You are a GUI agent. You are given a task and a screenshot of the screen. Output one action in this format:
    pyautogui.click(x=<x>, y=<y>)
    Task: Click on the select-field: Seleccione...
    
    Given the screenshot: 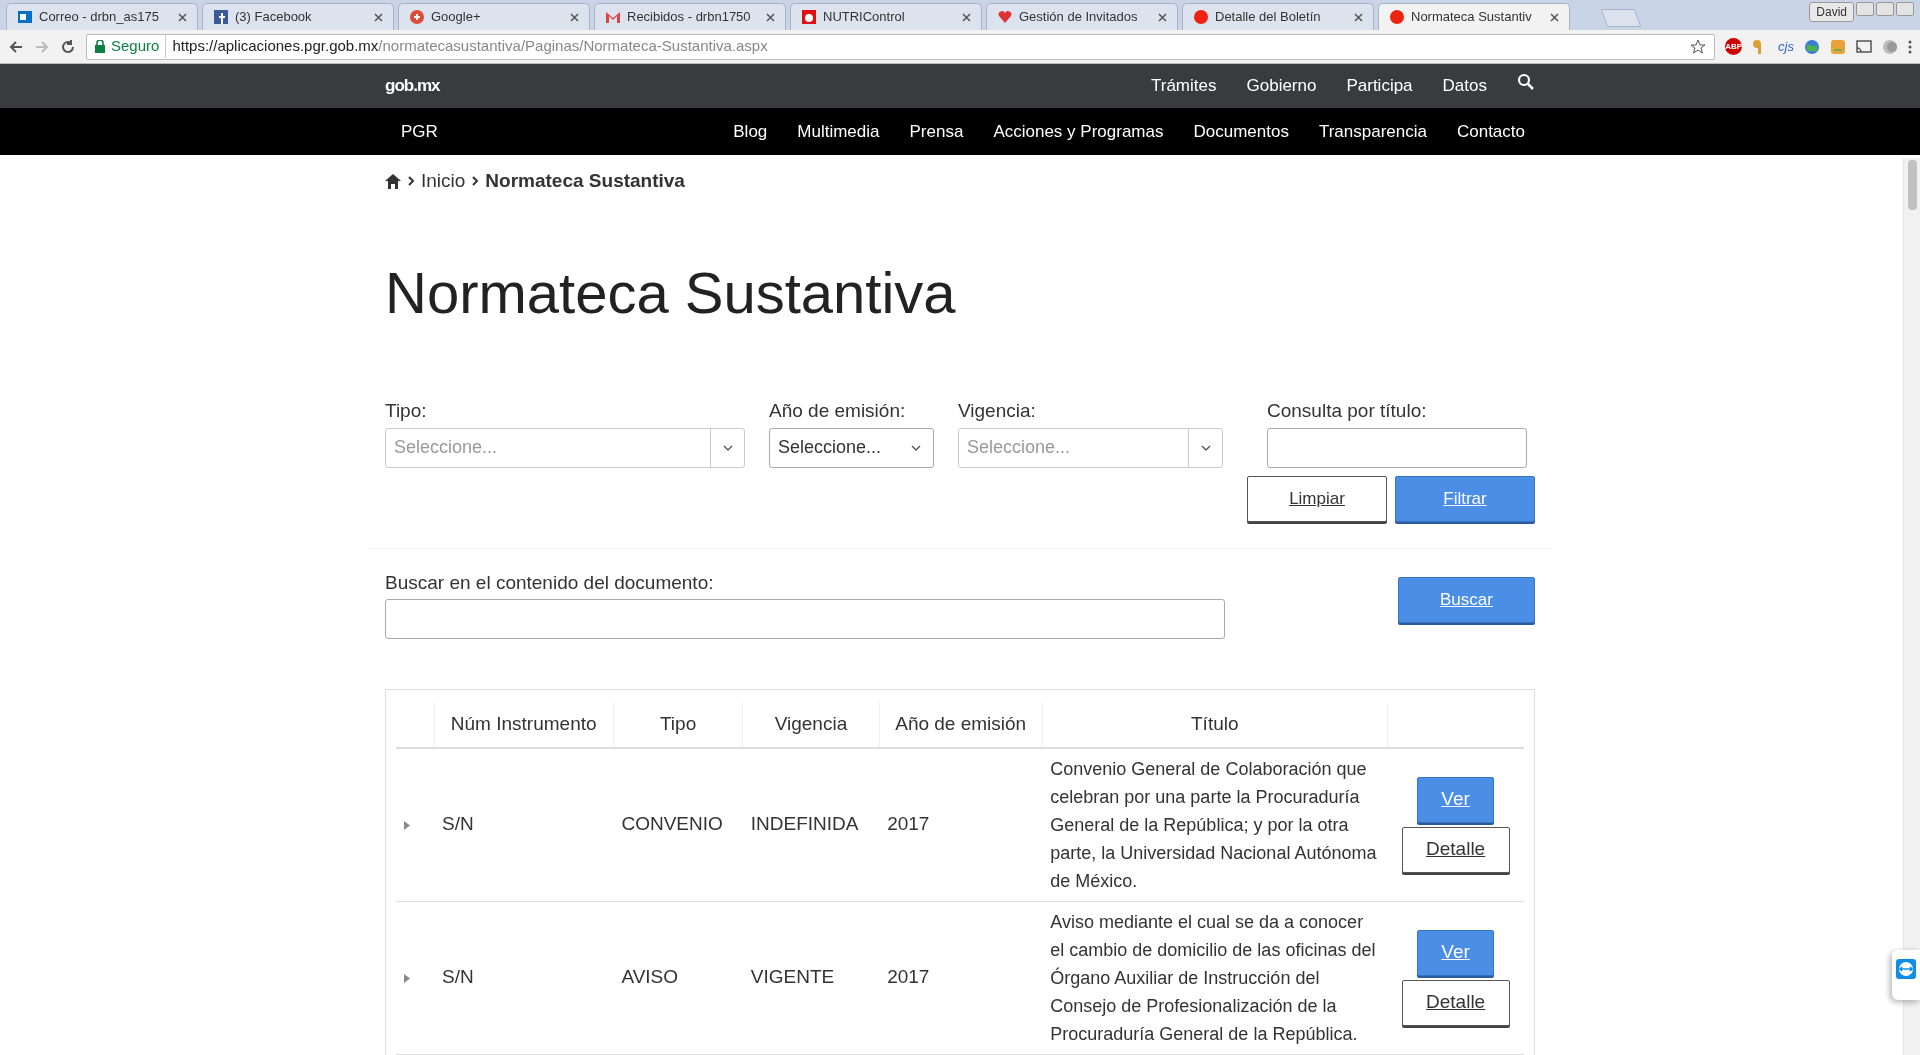 What is the action you would take?
    pyautogui.click(x=851, y=447)
    